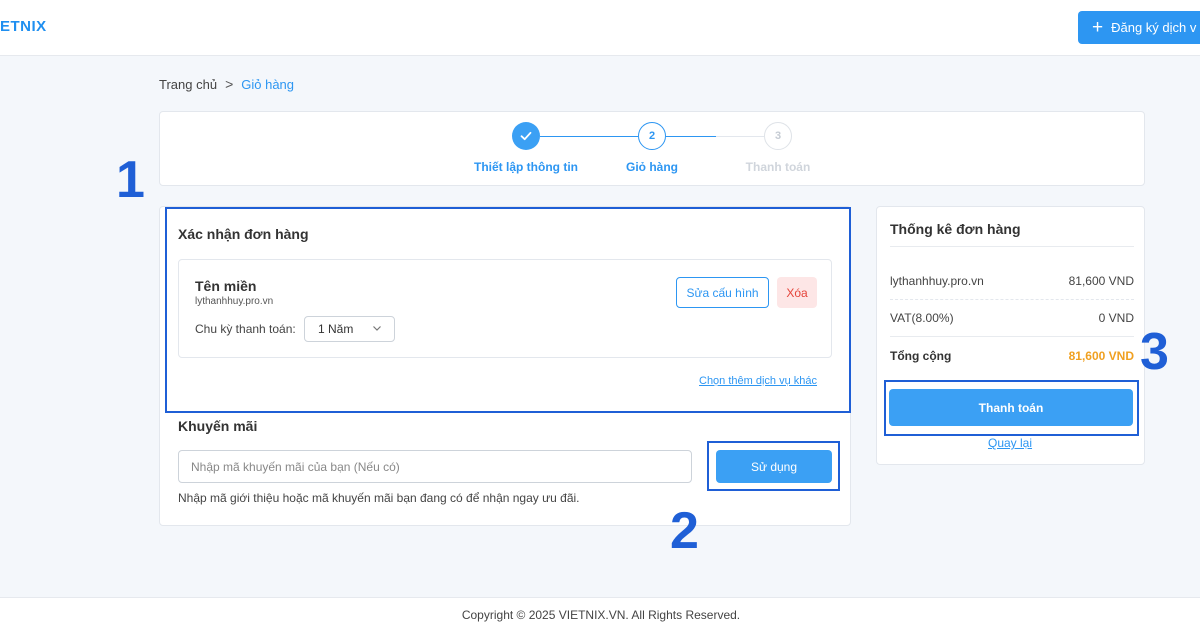 The height and width of the screenshot is (630, 1200). What do you see at coordinates (1154, 27) in the screenshot?
I see `register-service-label: Đăng ký dịch v` at bounding box center [1154, 27].